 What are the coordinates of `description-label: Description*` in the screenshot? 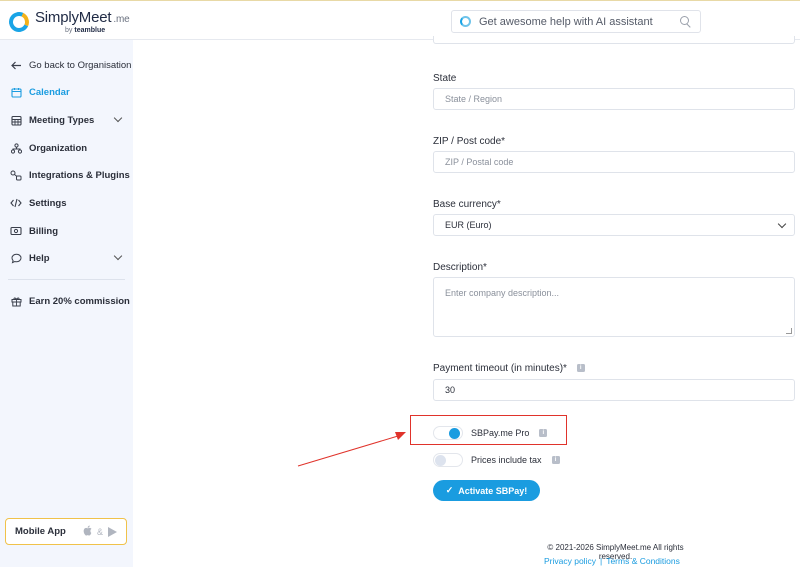 It's located at (460, 267).